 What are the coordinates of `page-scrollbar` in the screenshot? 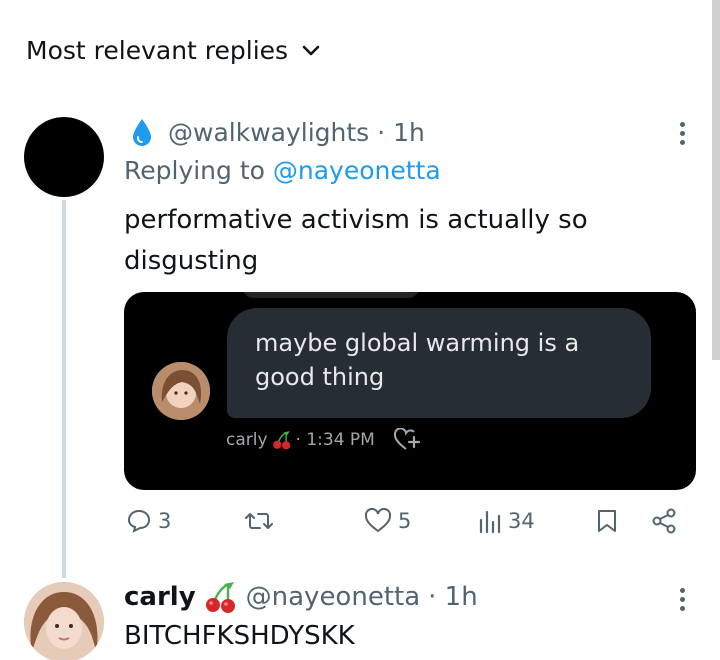 It's located at (716, 180).